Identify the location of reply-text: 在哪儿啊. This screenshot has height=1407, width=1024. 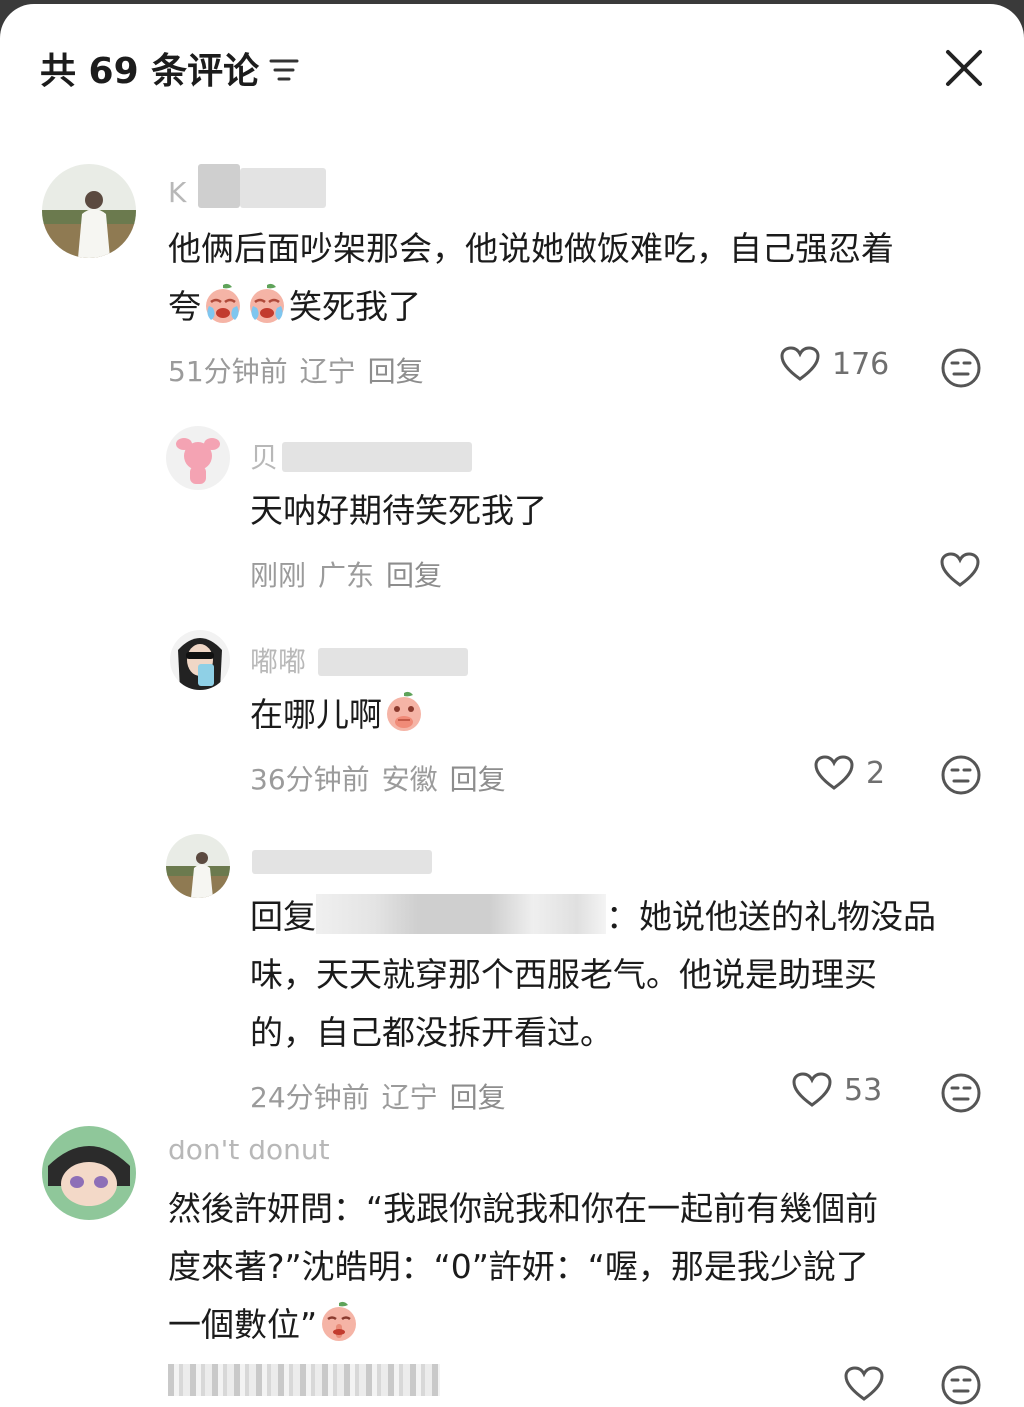
(338, 715).